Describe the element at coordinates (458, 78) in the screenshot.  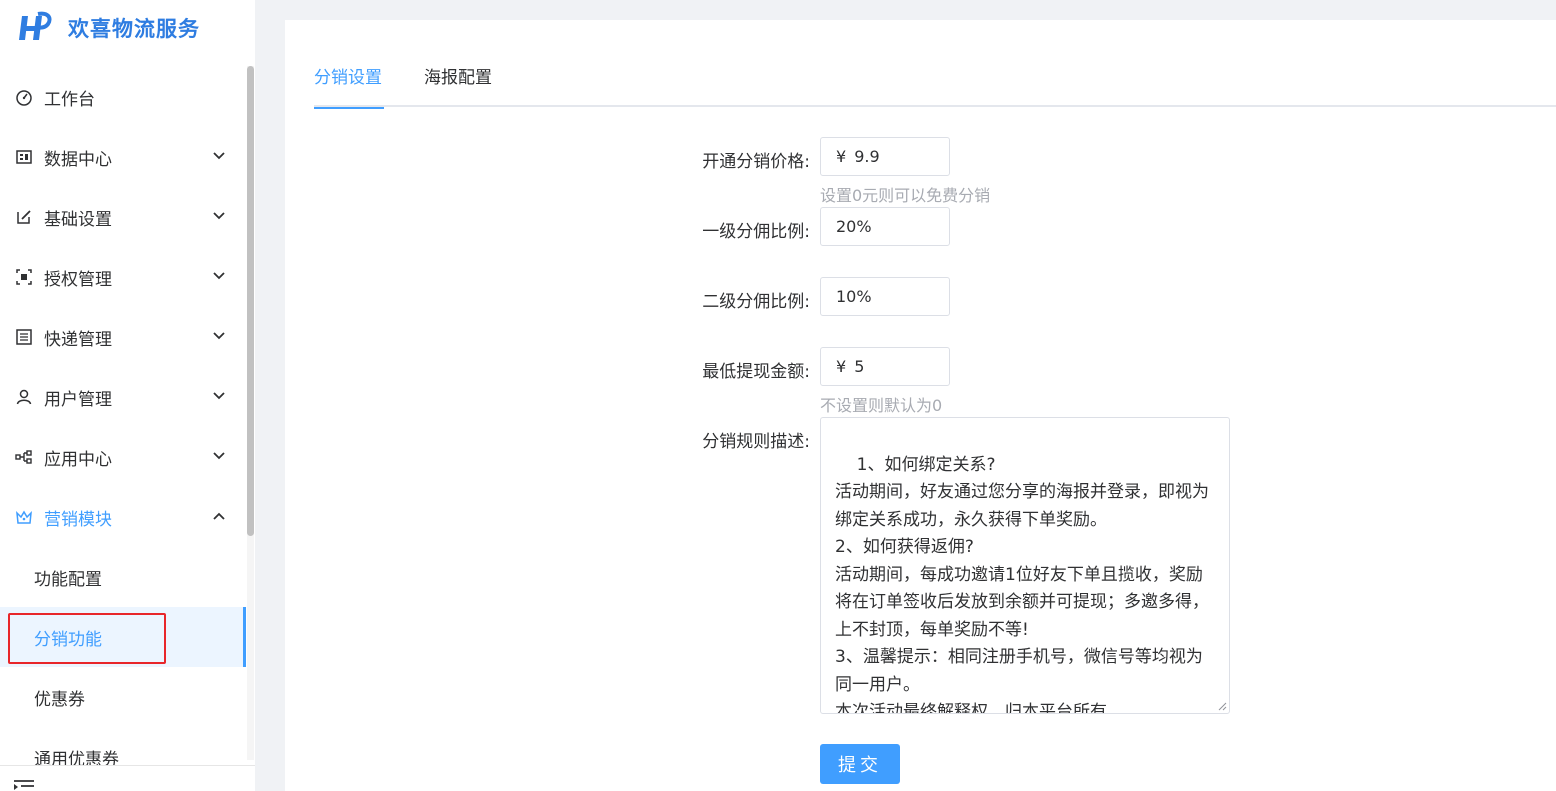
I see `tab-label: 海报配置` at that location.